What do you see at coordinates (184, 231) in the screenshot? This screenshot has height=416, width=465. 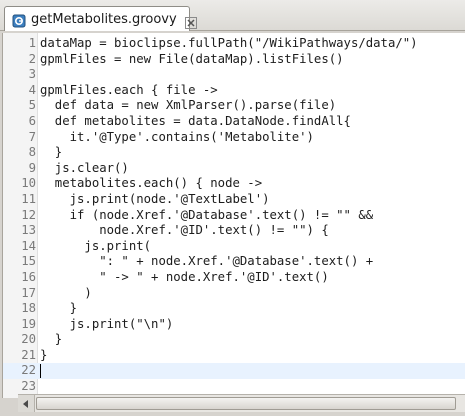 I see `line-text: node.Xref.'@ID'.text() != "") {` at bounding box center [184, 231].